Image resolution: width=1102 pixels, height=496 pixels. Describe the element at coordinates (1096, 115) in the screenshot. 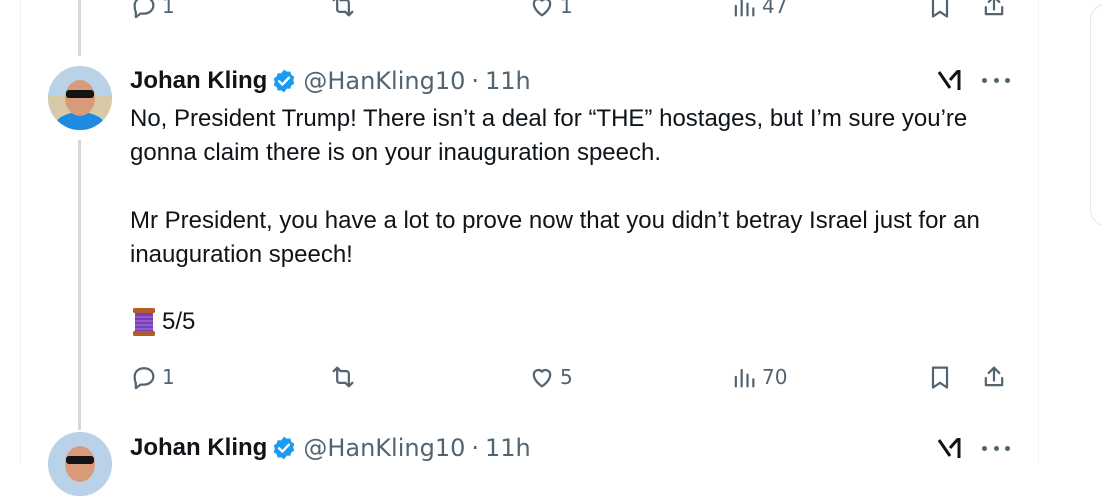

I see `sidebar-card` at that location.